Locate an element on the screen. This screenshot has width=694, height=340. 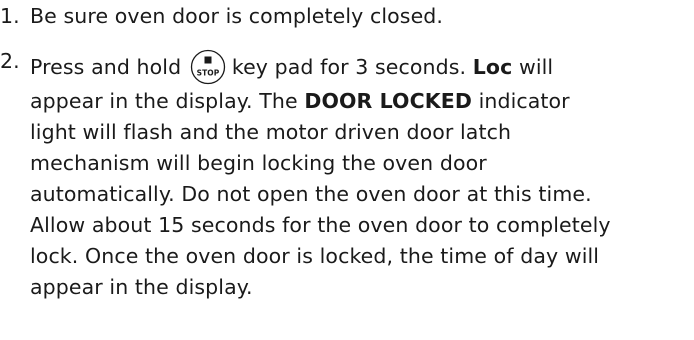
text-segment: will is located at coordinates (536, 67).